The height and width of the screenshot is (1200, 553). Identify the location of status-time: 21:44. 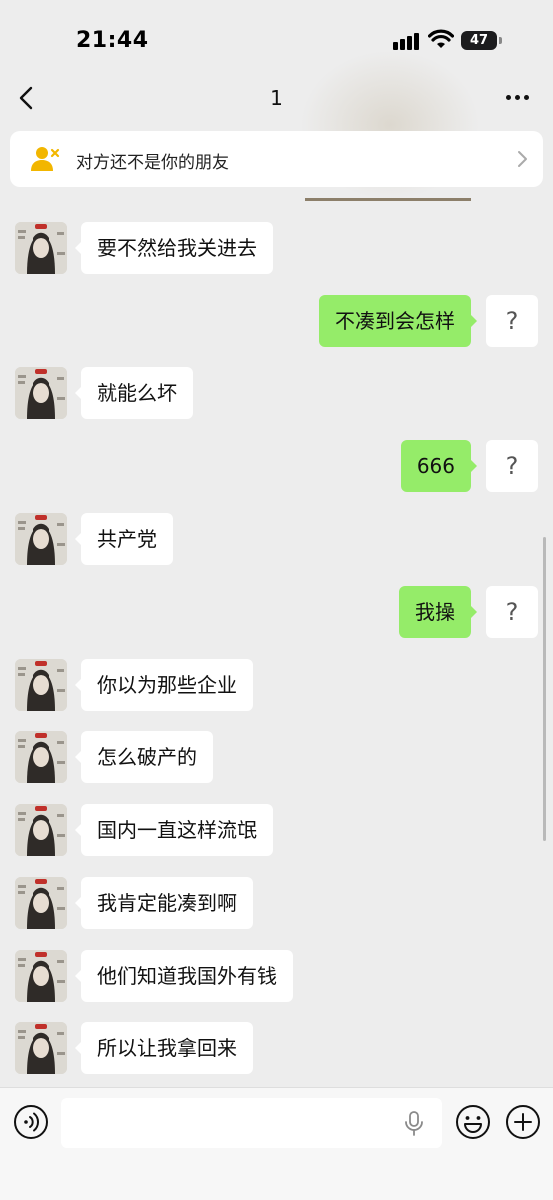
(112, 40).